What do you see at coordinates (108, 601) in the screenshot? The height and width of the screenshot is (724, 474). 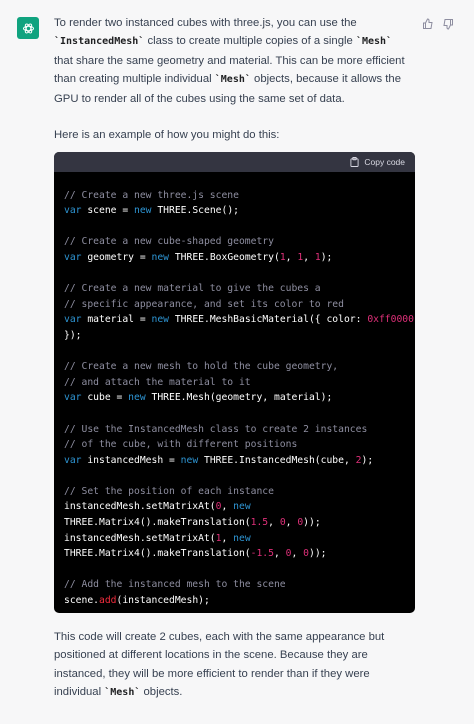 I see `code-function: add` at bounding box center [108, 601].